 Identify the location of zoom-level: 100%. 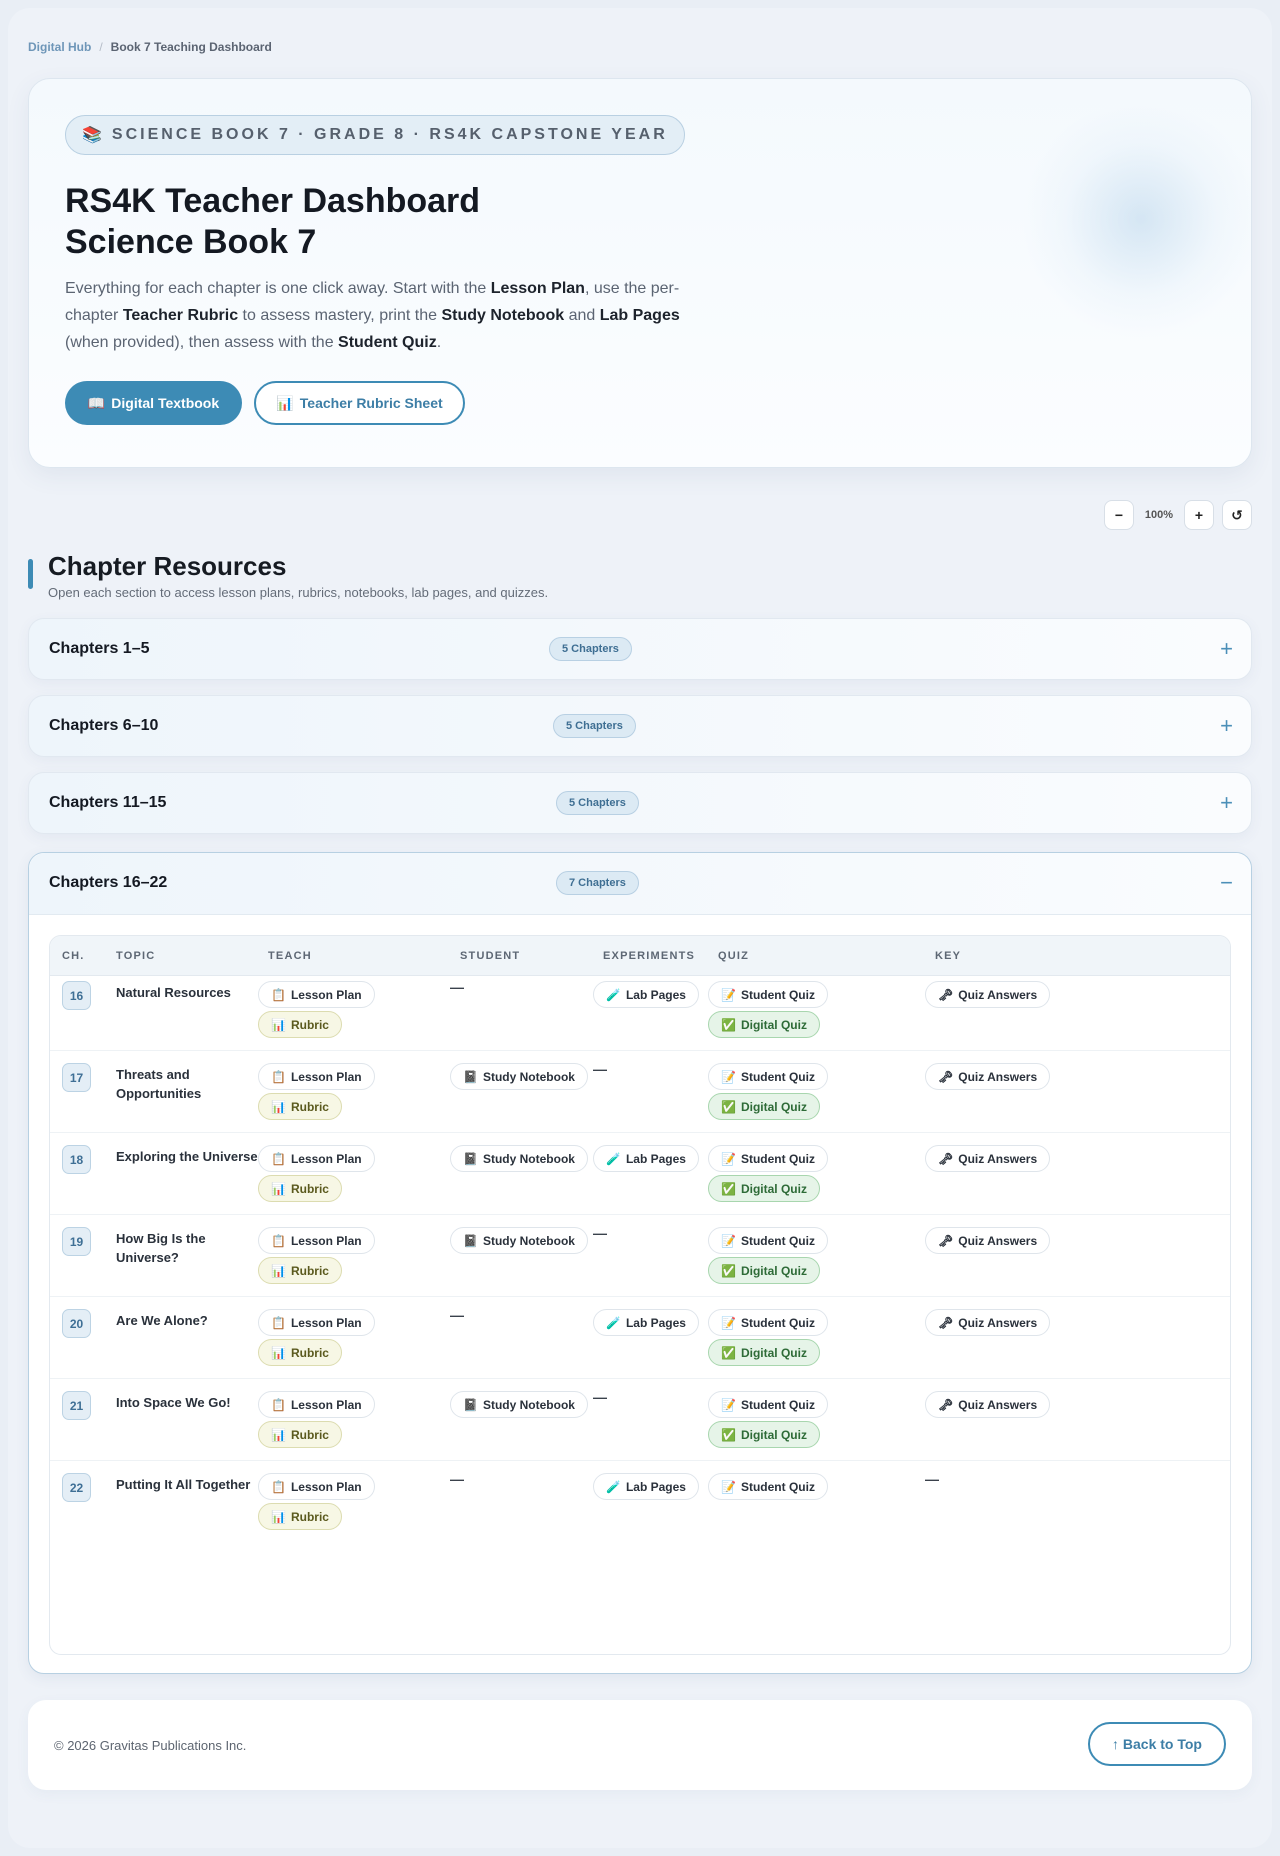
(1159, 515).